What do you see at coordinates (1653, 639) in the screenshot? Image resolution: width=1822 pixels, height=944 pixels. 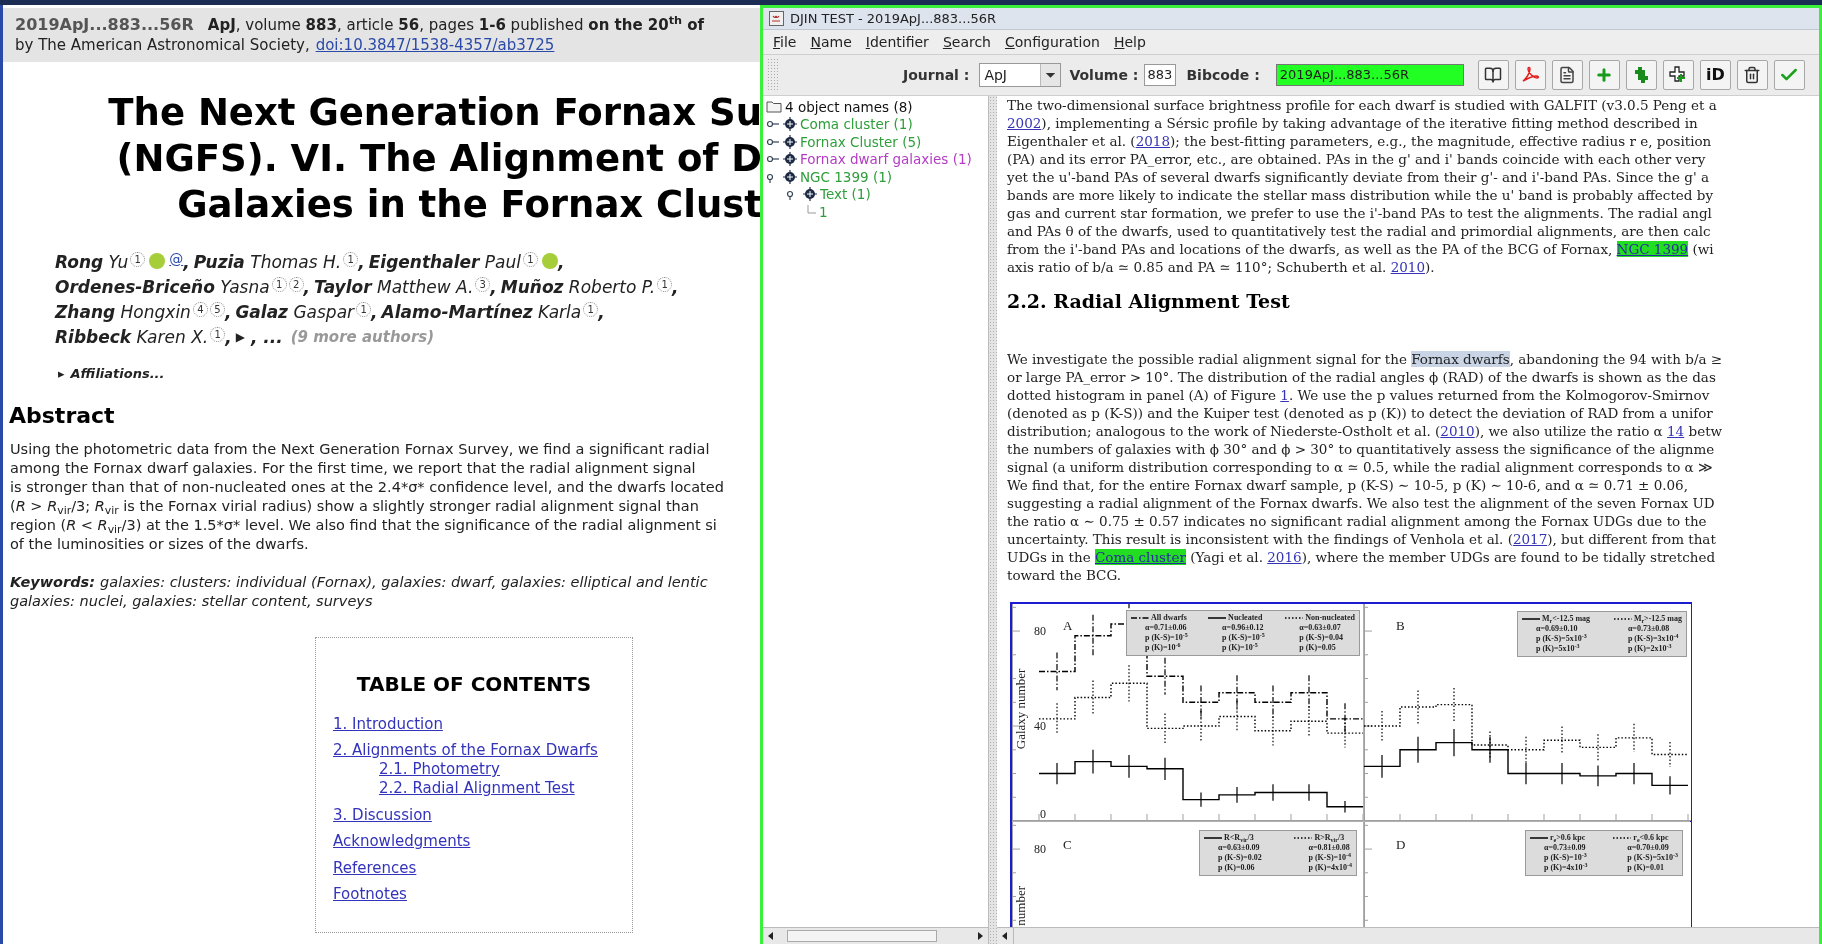 I see `legend-text: p (K-S)=3x10$^{-4}$` at bounding box center [1653, 639].